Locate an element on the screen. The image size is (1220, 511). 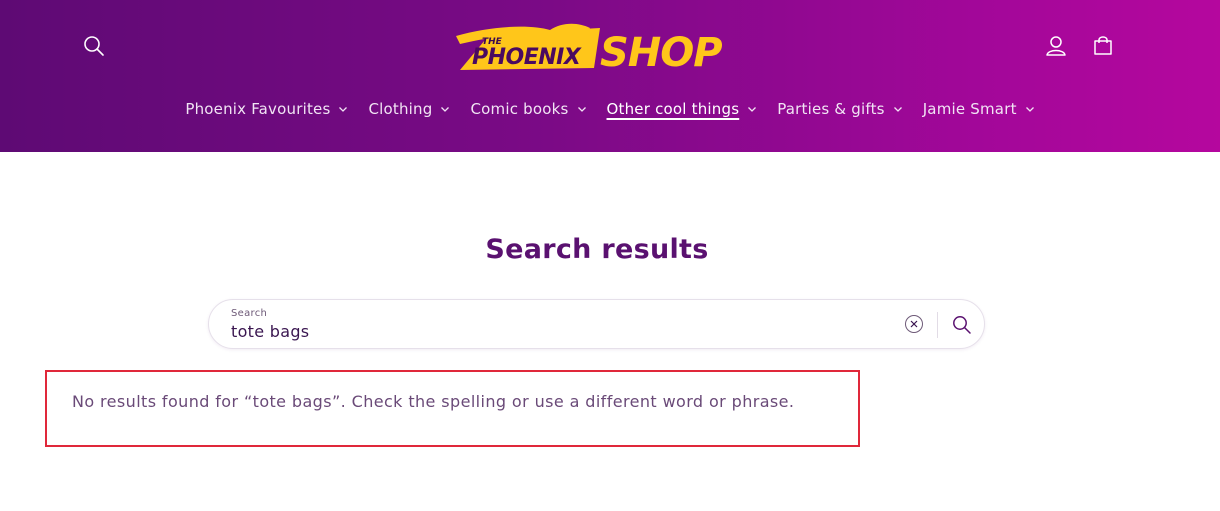
nav-item-clothing: Clothing is located at coordinates (409, 109).